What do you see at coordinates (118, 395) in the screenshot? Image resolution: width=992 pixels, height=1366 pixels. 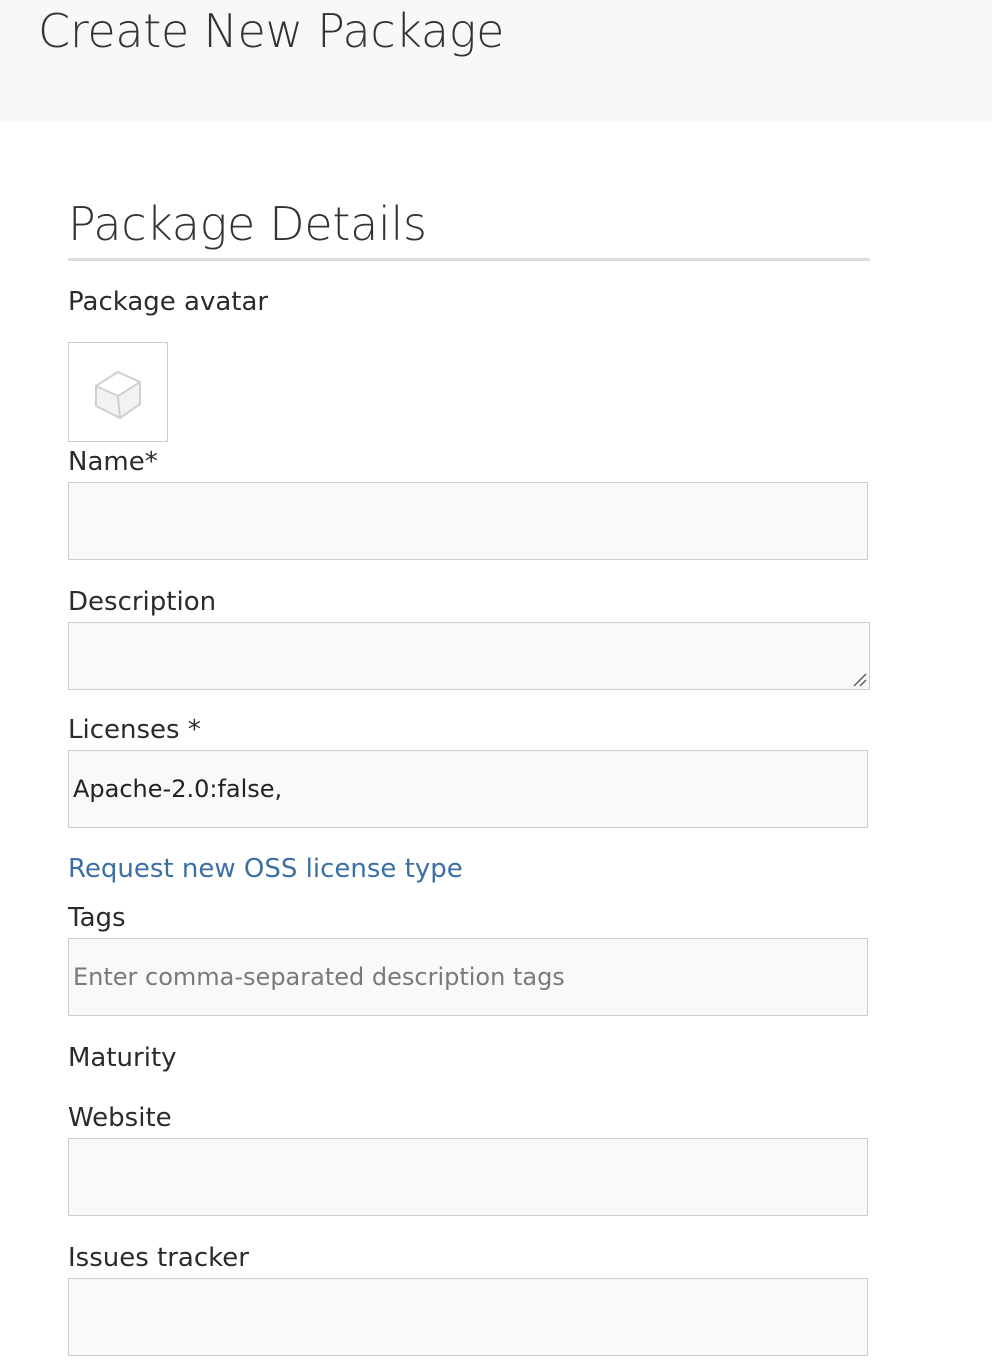 I see `package-cube-icon` at bounding box center [118, 395].